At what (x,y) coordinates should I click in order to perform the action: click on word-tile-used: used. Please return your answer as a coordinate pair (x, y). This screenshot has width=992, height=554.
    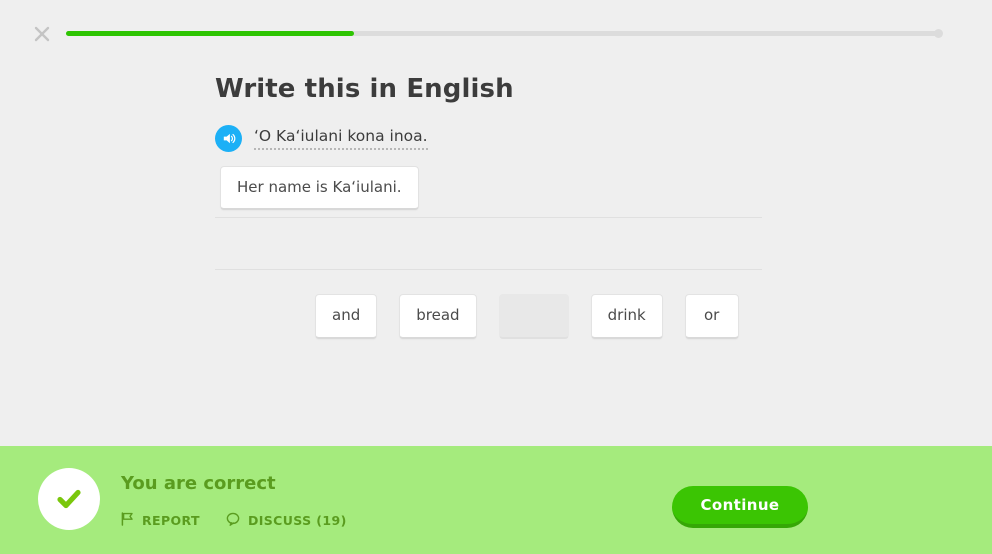
    Looking at the image, I should click on (533, 316).